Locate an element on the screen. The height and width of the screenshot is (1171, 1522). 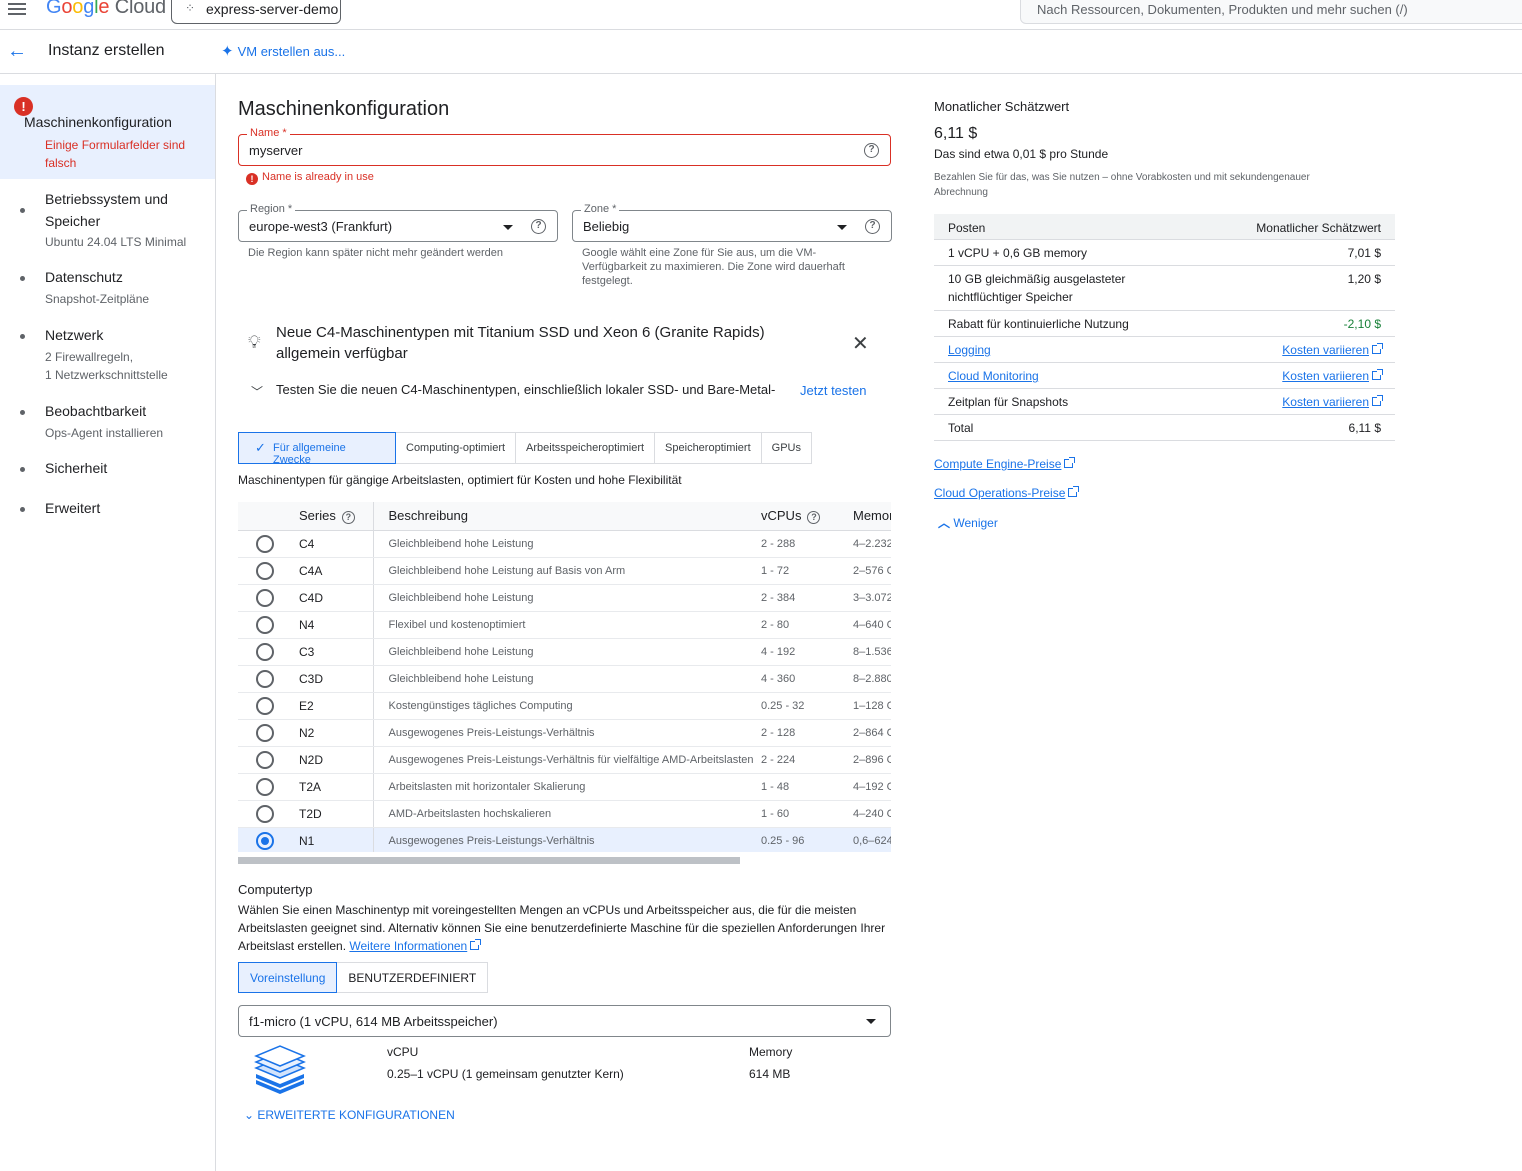
tab-compute-optimized: Computing-optimiert is located at coordinates (456, 448).